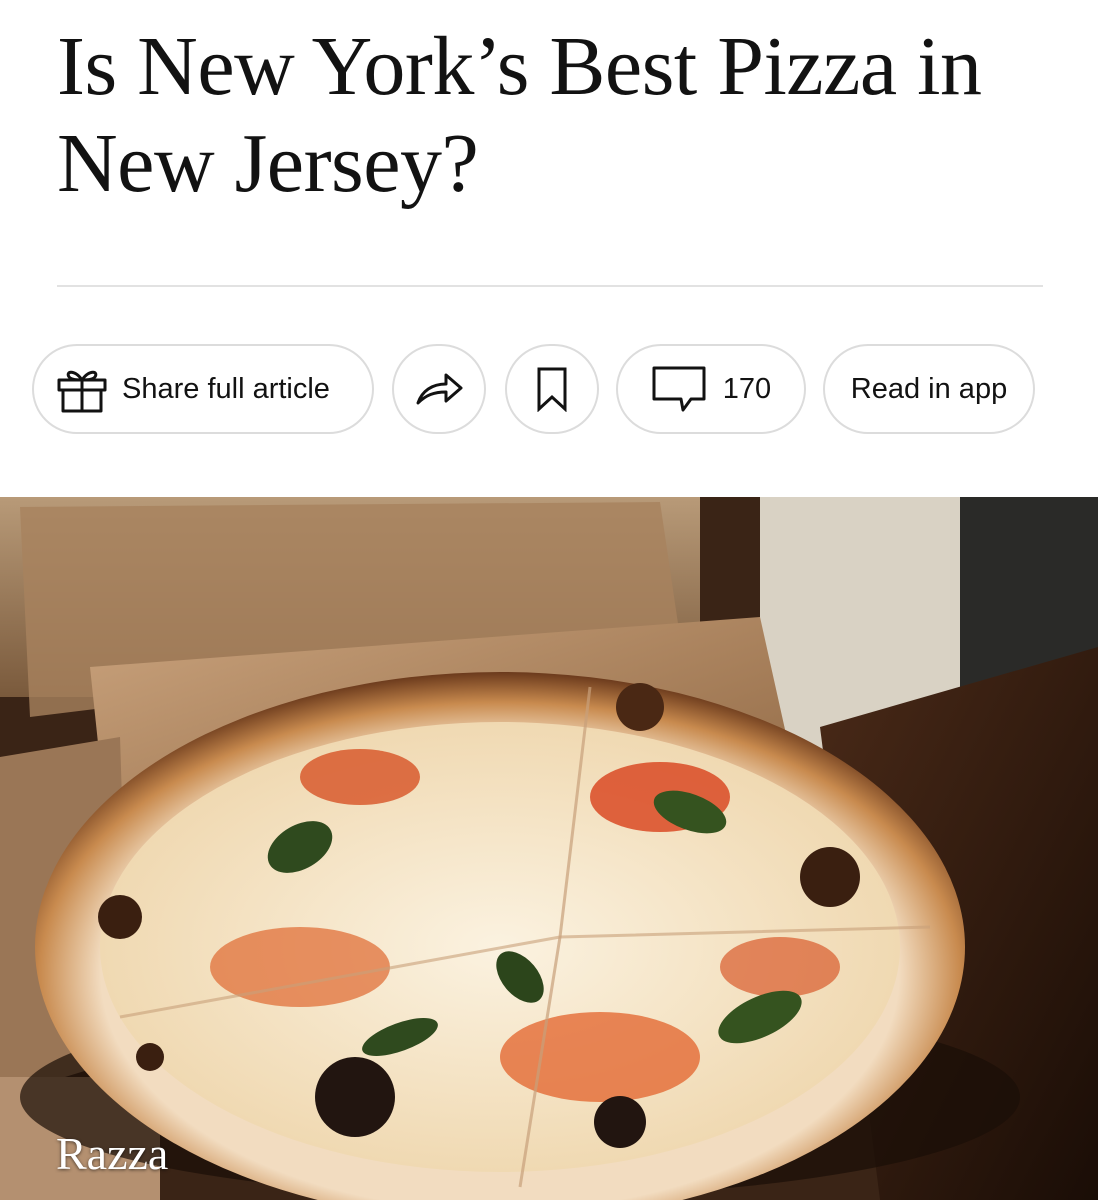 This screenshot has height=1200, width=1098. I want to click on image-caption: Razza, so click(112, 1153).